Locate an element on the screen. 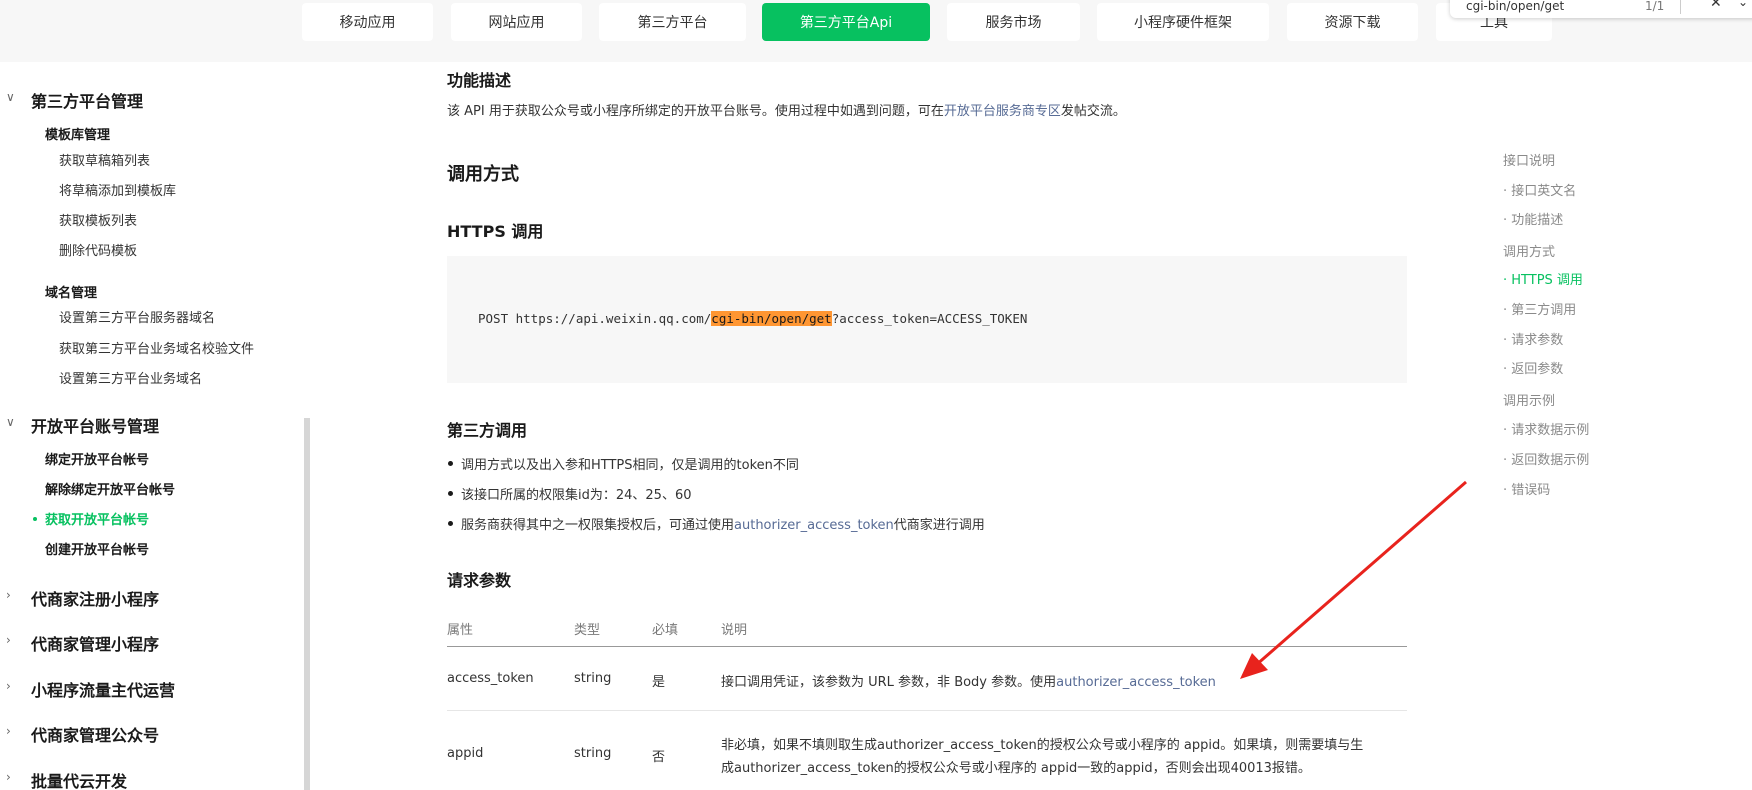  sidebar-item: 获取第三方平台业务域名校验文件 is located at coordinates (156, 347).